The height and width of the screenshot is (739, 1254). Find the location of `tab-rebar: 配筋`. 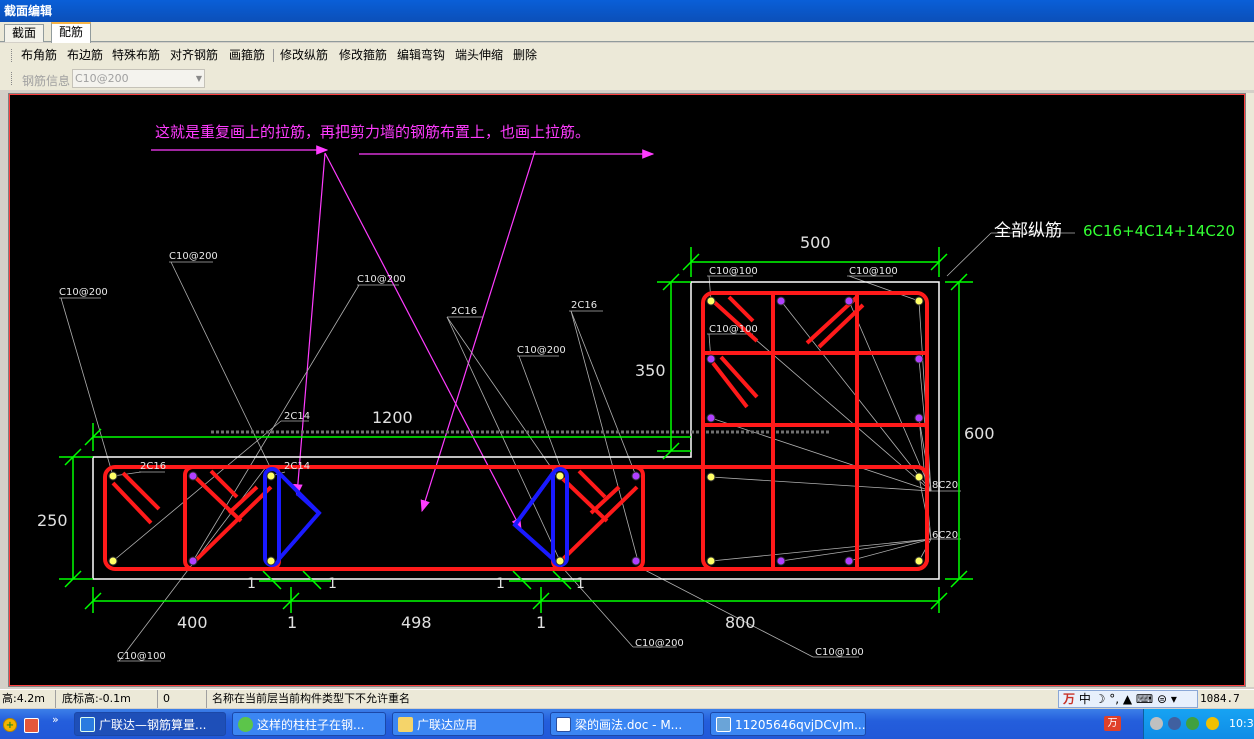

tab-rebar: 配筋 is located at coordinates (71, 32).